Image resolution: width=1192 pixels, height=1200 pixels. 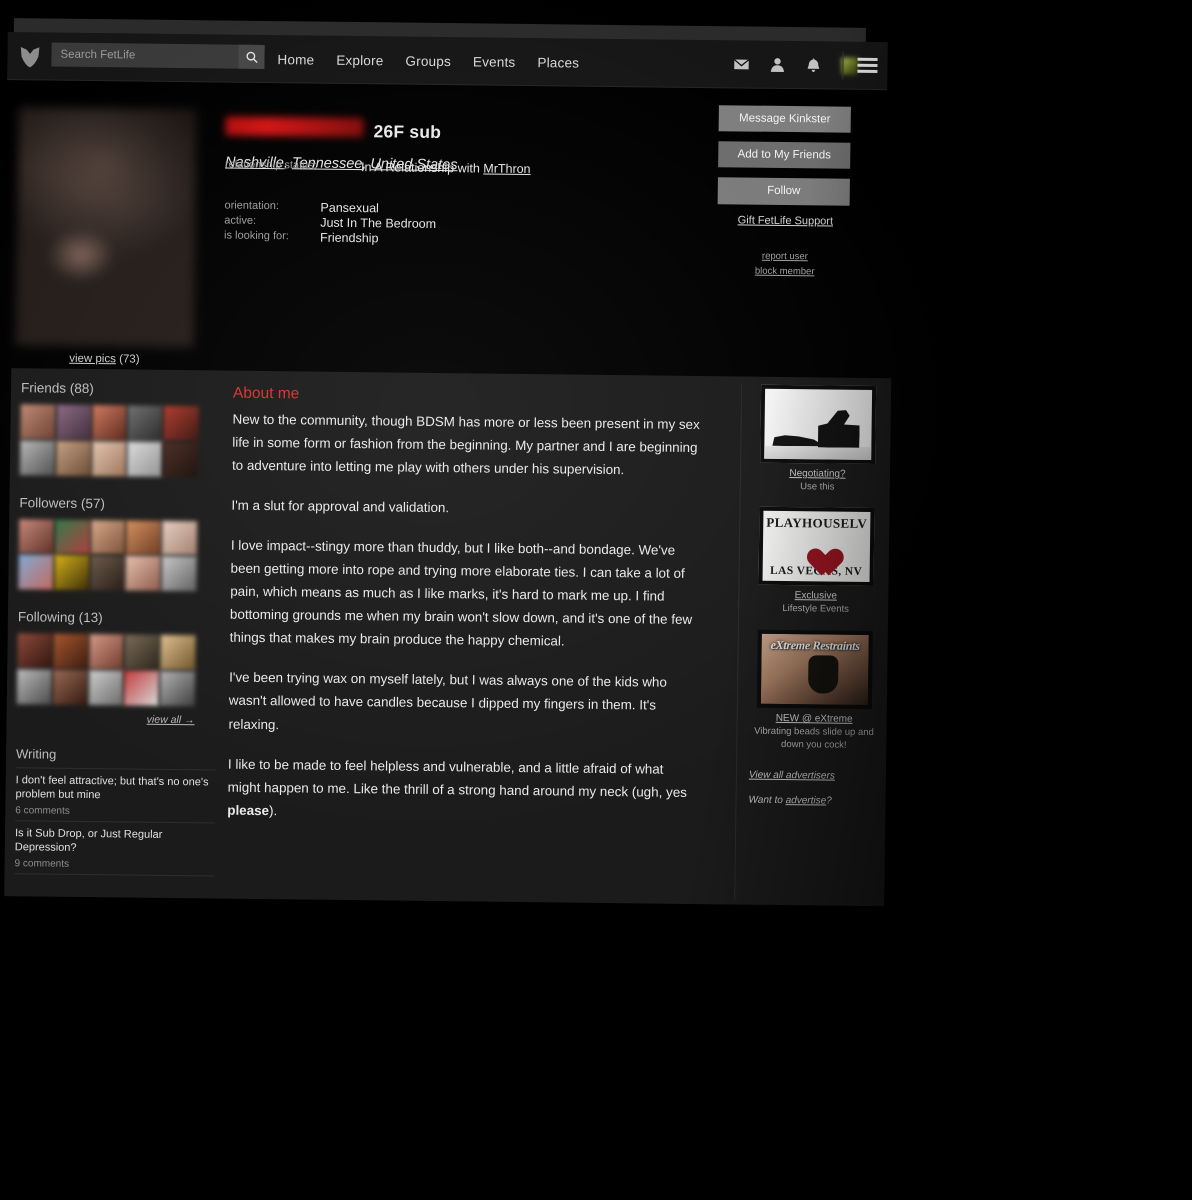 I want to click on playhouselv-logo-ad-image: PLAYHOUSELV LAS VEGAS, NV, so click(x=816, y=547).